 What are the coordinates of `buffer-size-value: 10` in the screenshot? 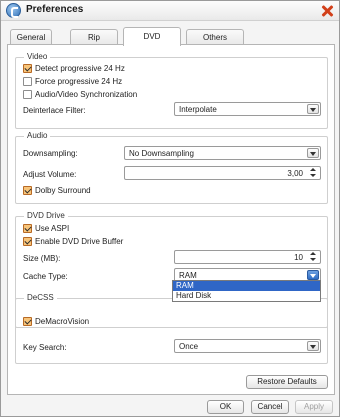 It's located at (298, 257).